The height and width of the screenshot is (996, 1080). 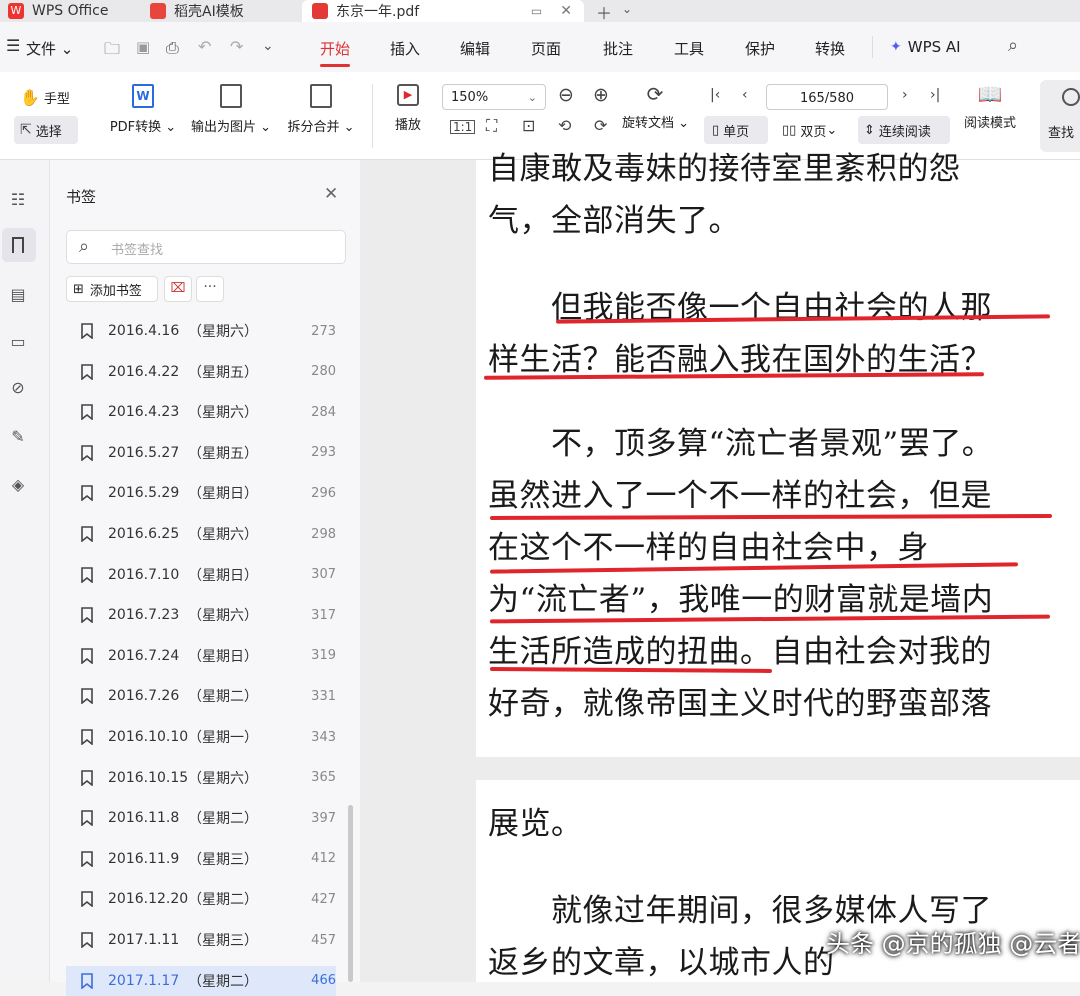 What do you see at coordinates (18, 437) in the screenshot?
I see `signature-icon: ✎` at bounding box center [18, 437].